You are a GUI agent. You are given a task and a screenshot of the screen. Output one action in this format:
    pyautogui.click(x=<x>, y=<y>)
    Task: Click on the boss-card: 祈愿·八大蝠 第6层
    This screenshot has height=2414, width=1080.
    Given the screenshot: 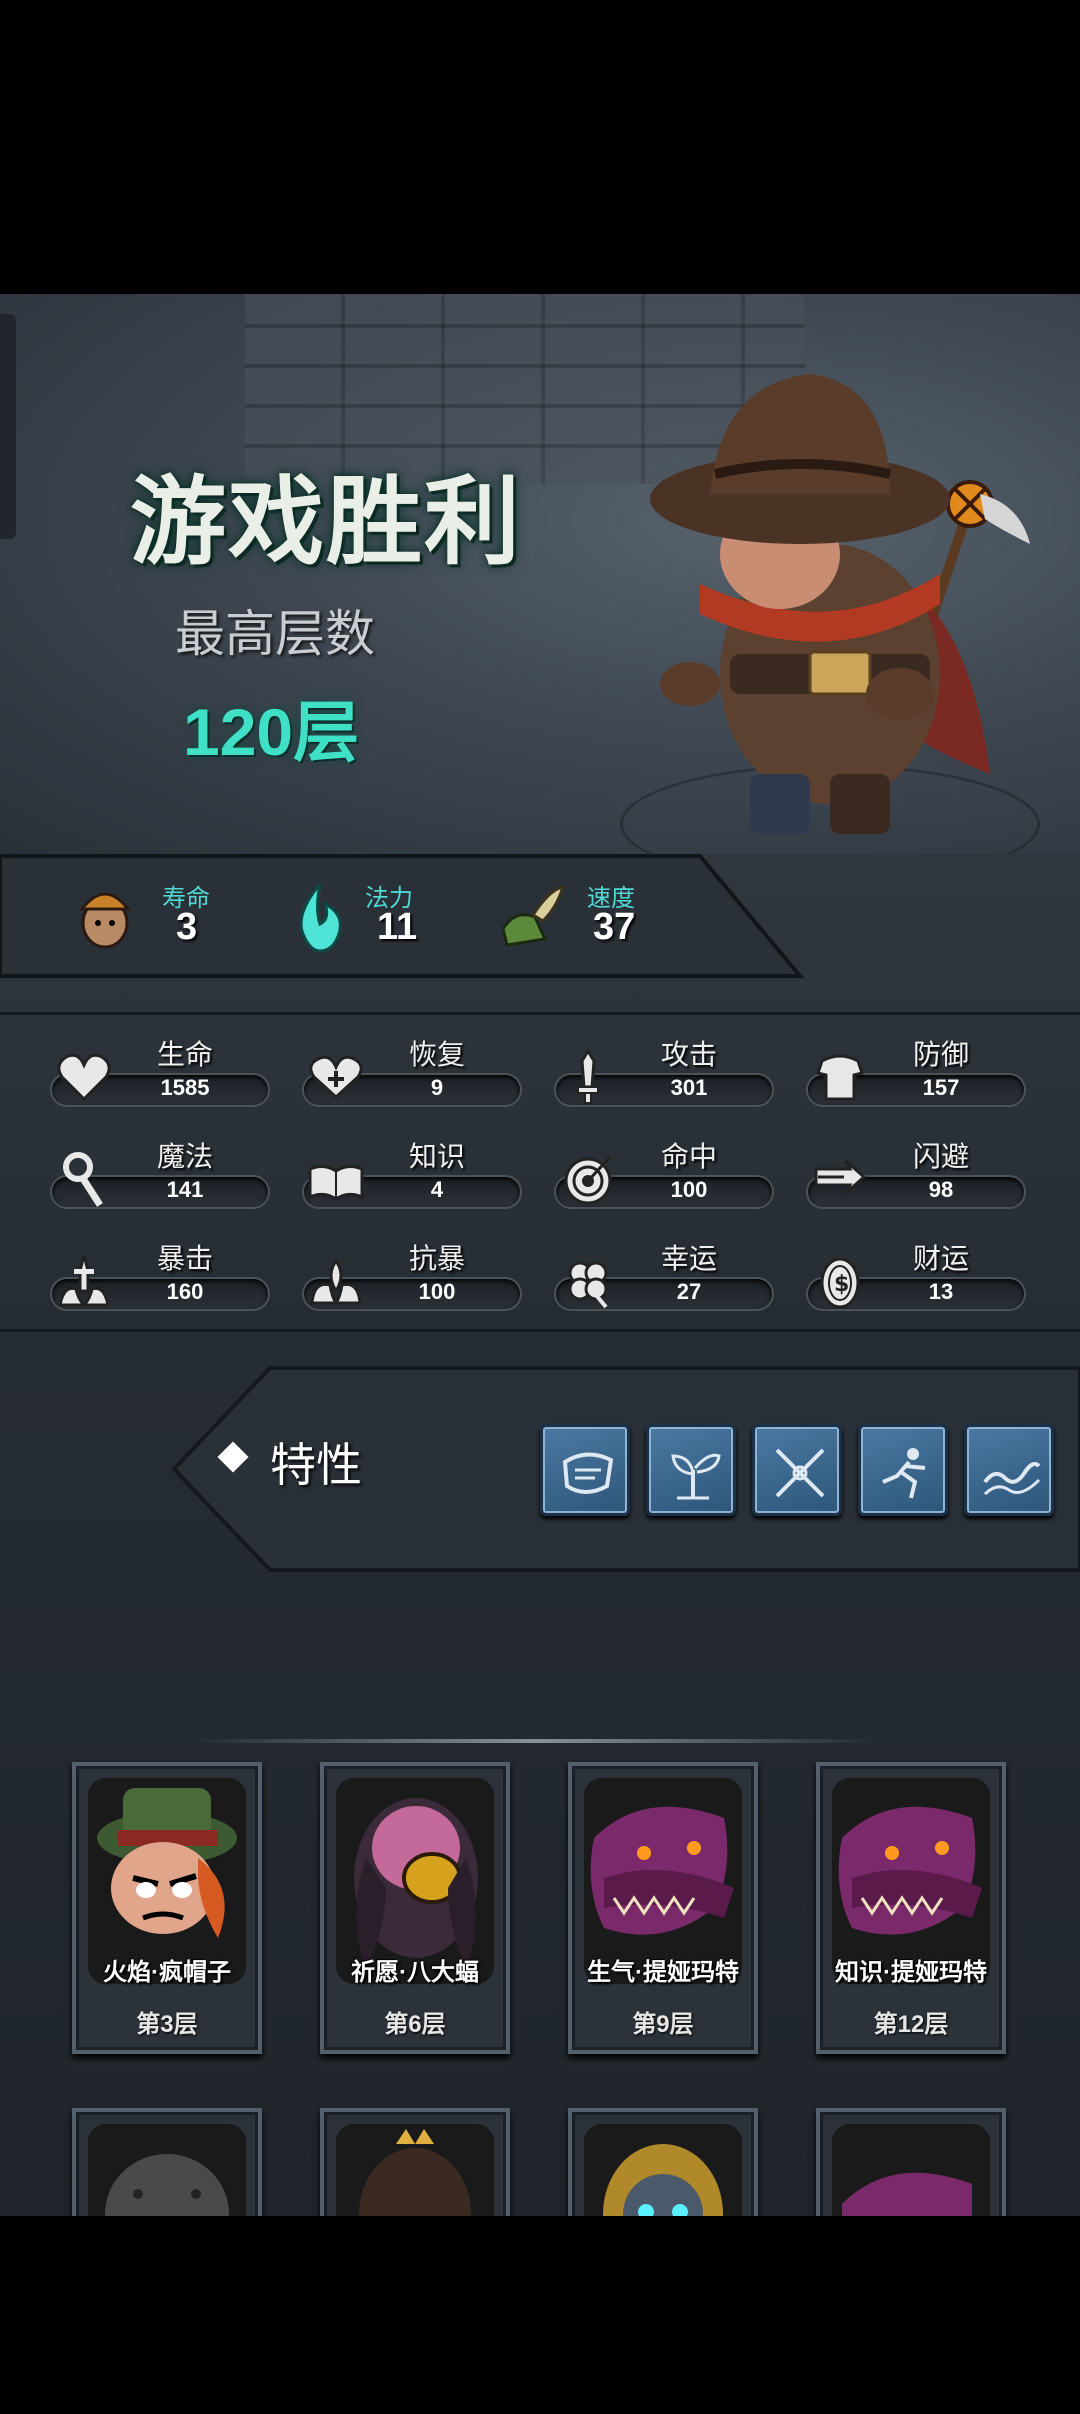 What is the action you would take?
    pyautogui.click(x=415, y=1908)
    